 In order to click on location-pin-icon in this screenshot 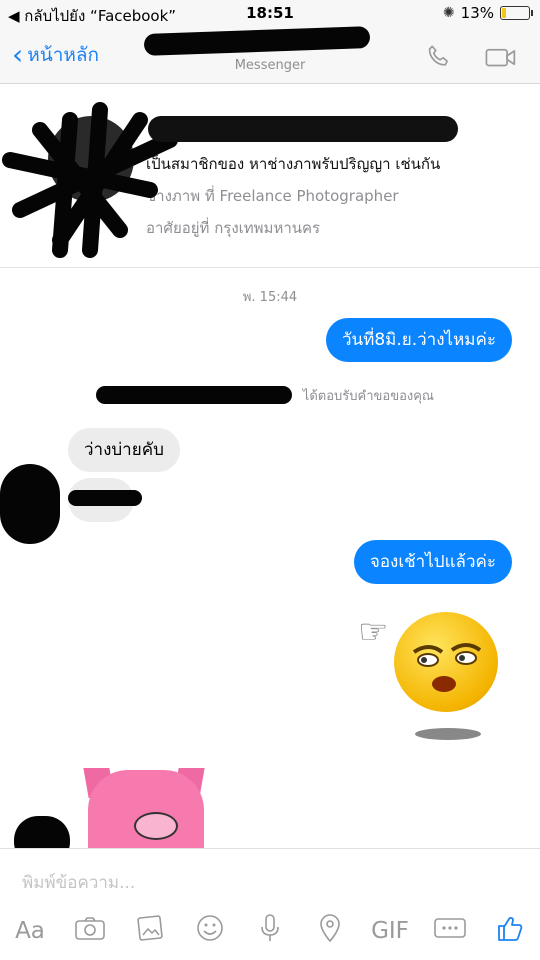, I will do `click(330, 931)`.